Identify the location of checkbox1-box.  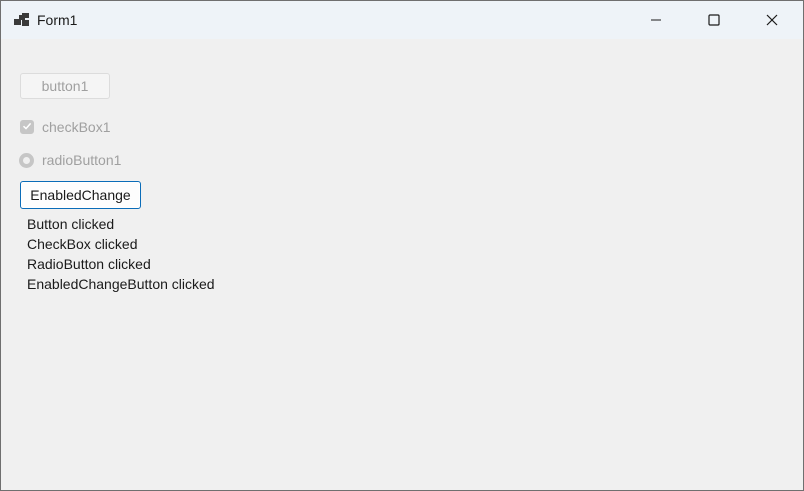
(27, 127).